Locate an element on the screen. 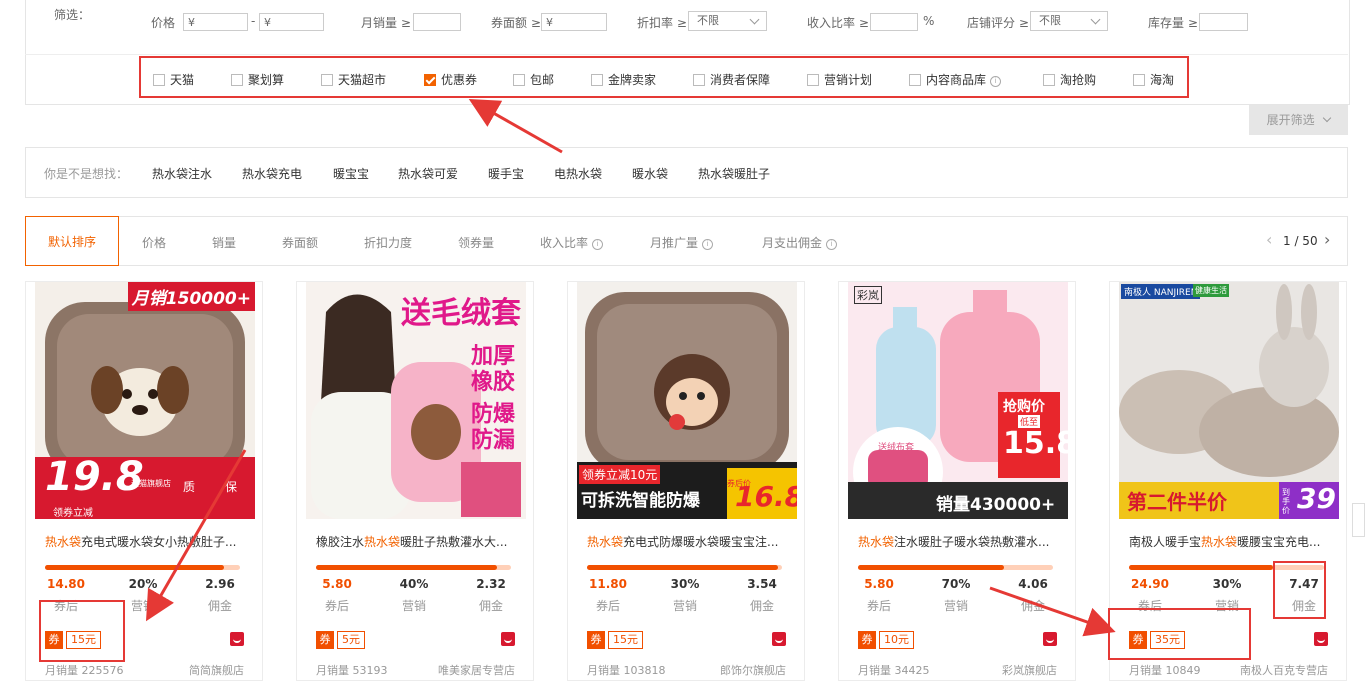 Image resolution: width=1365 pixels, height=681 pixels. arrow-to-coupon-checkbox is located at coordinates (515, 126).